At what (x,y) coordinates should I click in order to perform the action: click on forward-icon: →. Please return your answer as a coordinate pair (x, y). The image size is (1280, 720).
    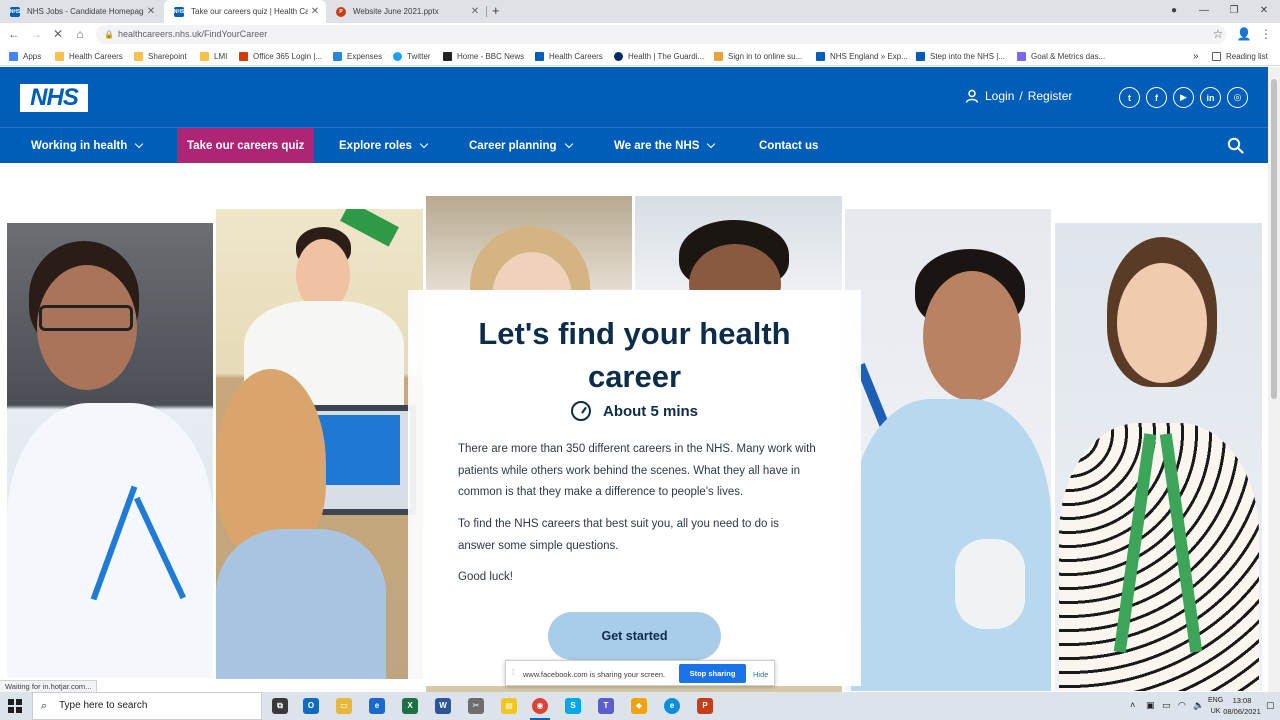
    Looking at the image, I should click on (36, 34).